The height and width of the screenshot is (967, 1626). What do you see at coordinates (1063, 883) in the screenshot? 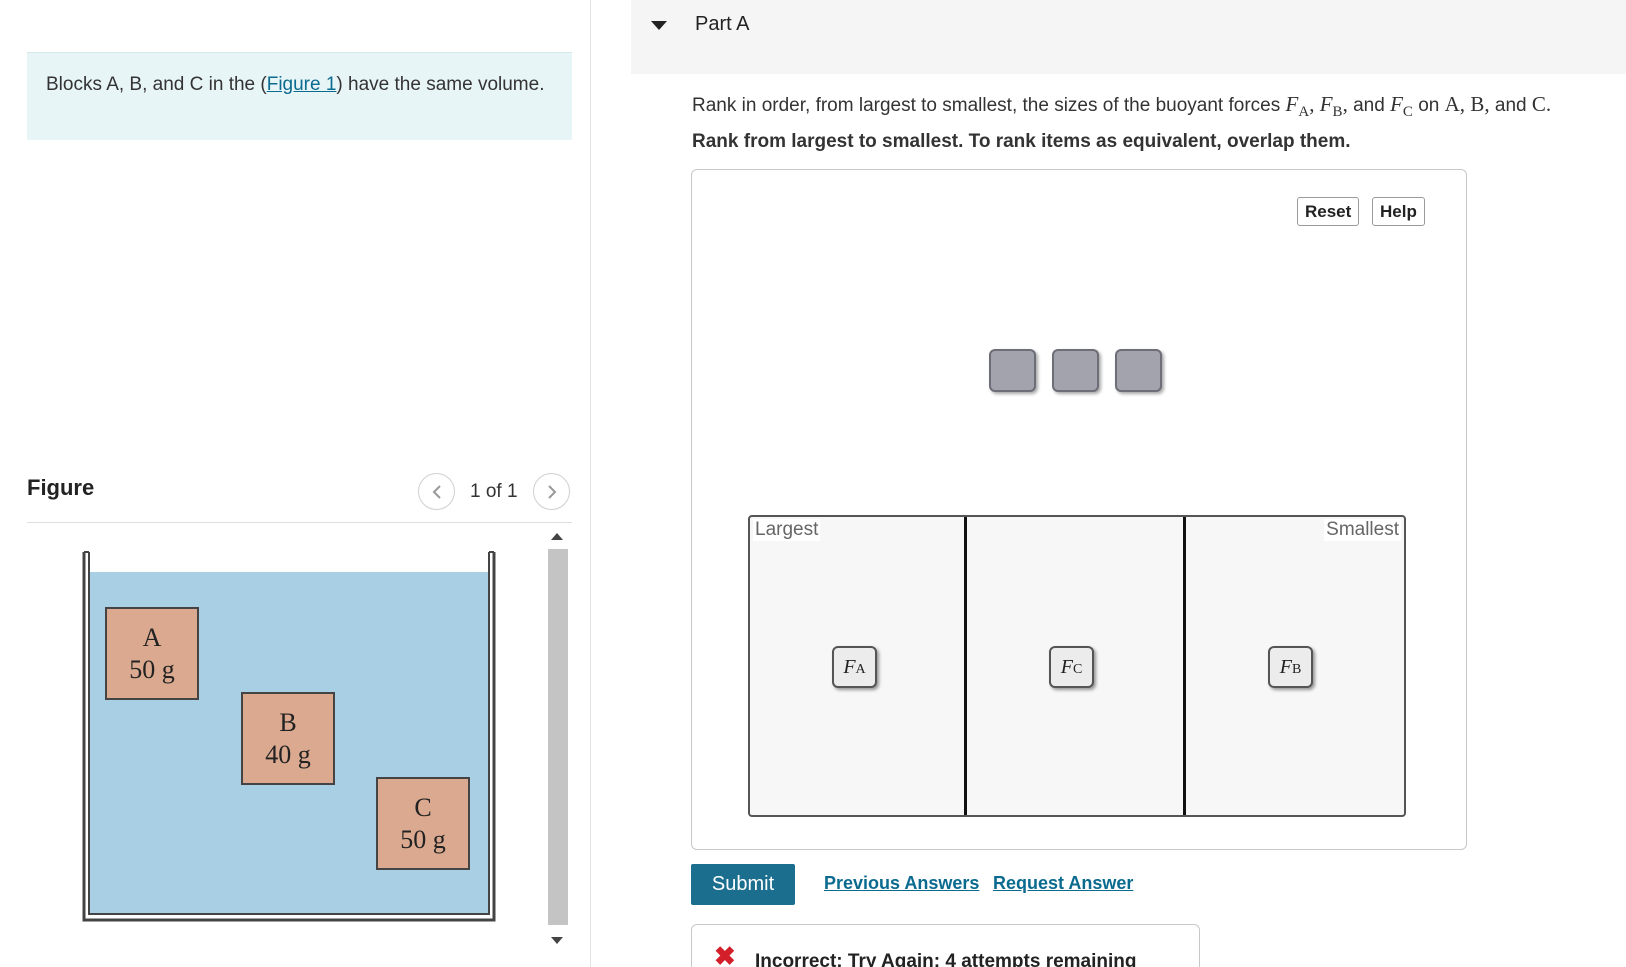
I see `request-answer-link: Request Answer` at bounding box center [1063, 883].